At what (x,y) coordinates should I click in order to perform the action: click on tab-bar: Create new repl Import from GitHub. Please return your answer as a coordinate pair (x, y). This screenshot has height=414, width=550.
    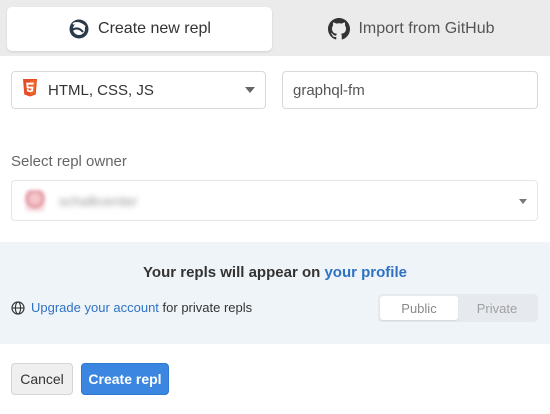
    Looking at the image, I should click on (275, 28).